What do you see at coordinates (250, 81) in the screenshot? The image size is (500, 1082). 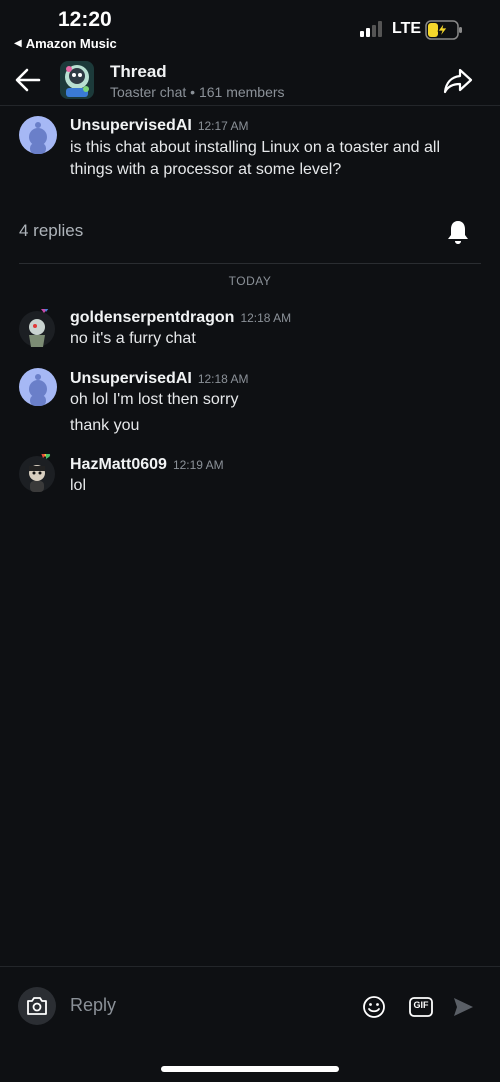 I see `thread-header: Thread Toaster chat • 161 members` at bounding box center [250, 81].